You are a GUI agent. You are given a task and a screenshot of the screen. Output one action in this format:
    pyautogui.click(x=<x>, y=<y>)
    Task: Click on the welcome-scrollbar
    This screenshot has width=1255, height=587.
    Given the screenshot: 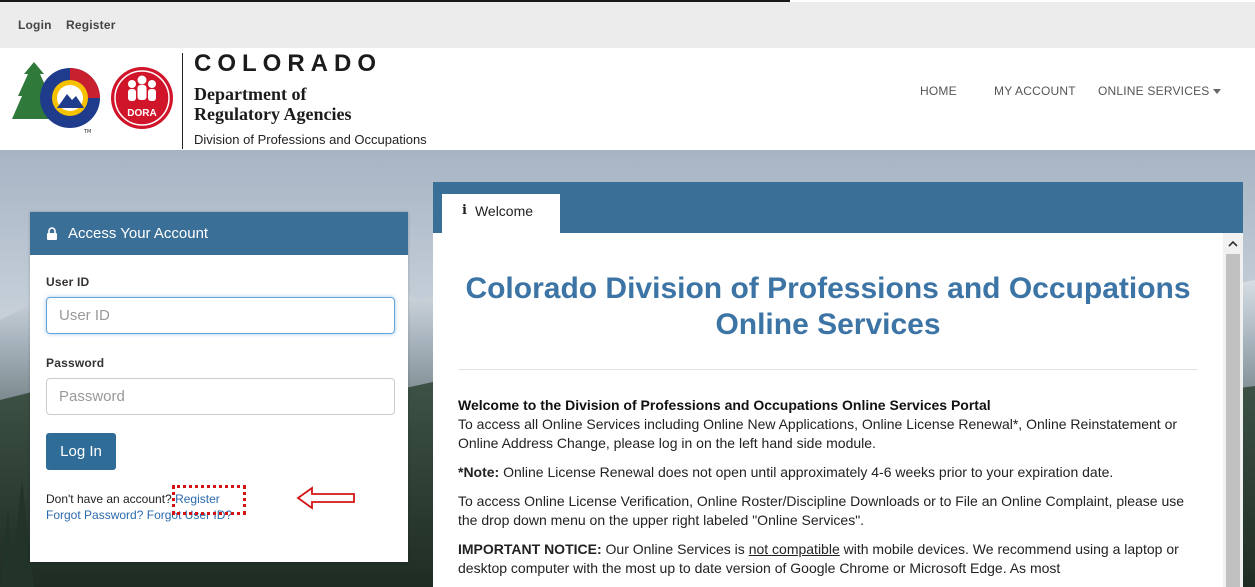 What is the action you would take?
    pyautogui.click(x=1233, y=410)
    